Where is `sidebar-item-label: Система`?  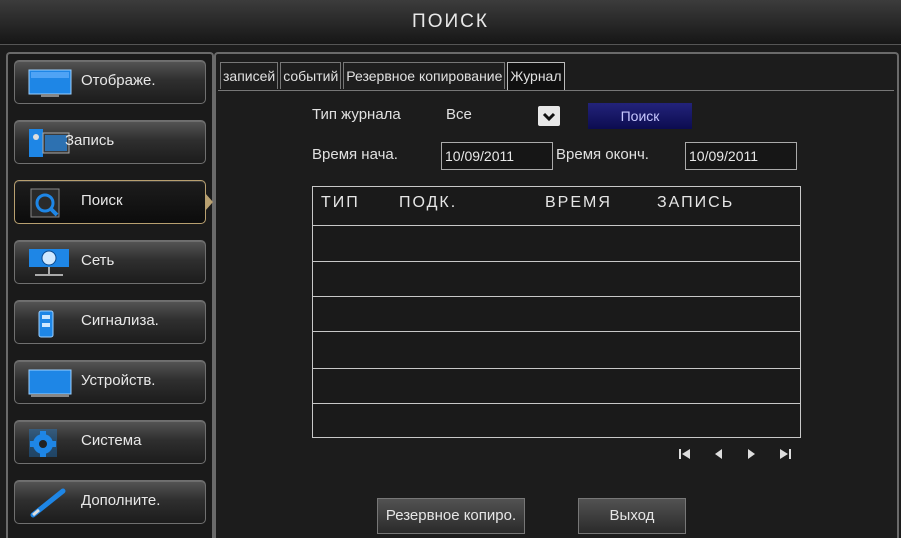 sidebar-item-label: Система is located at coordinates (111, 440).